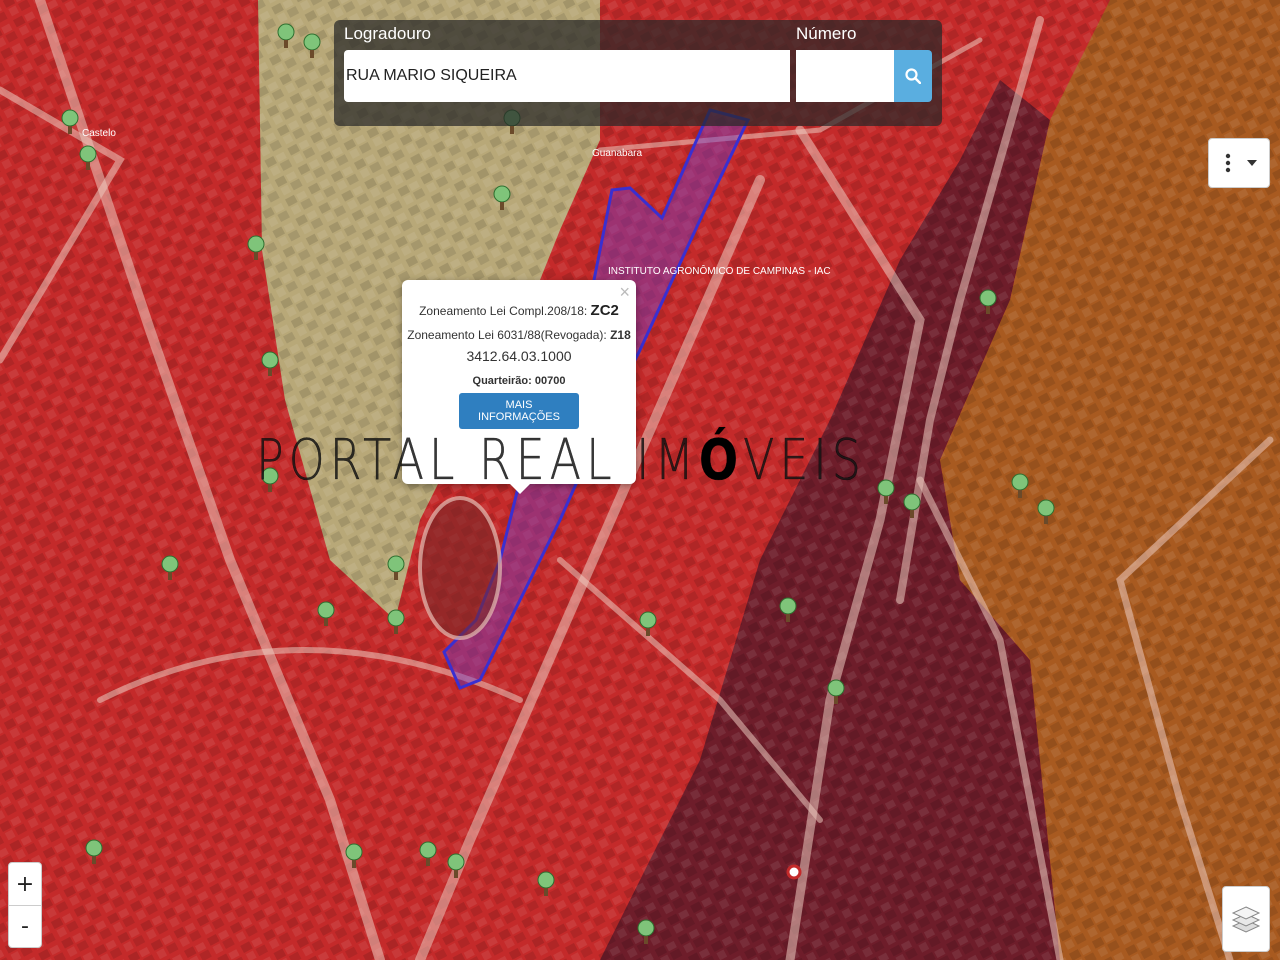 The image size is (1280, 960). Describe the element at coordinates (1228, 163) in the screenshot. I see `kebab-menu-icon` at that location.